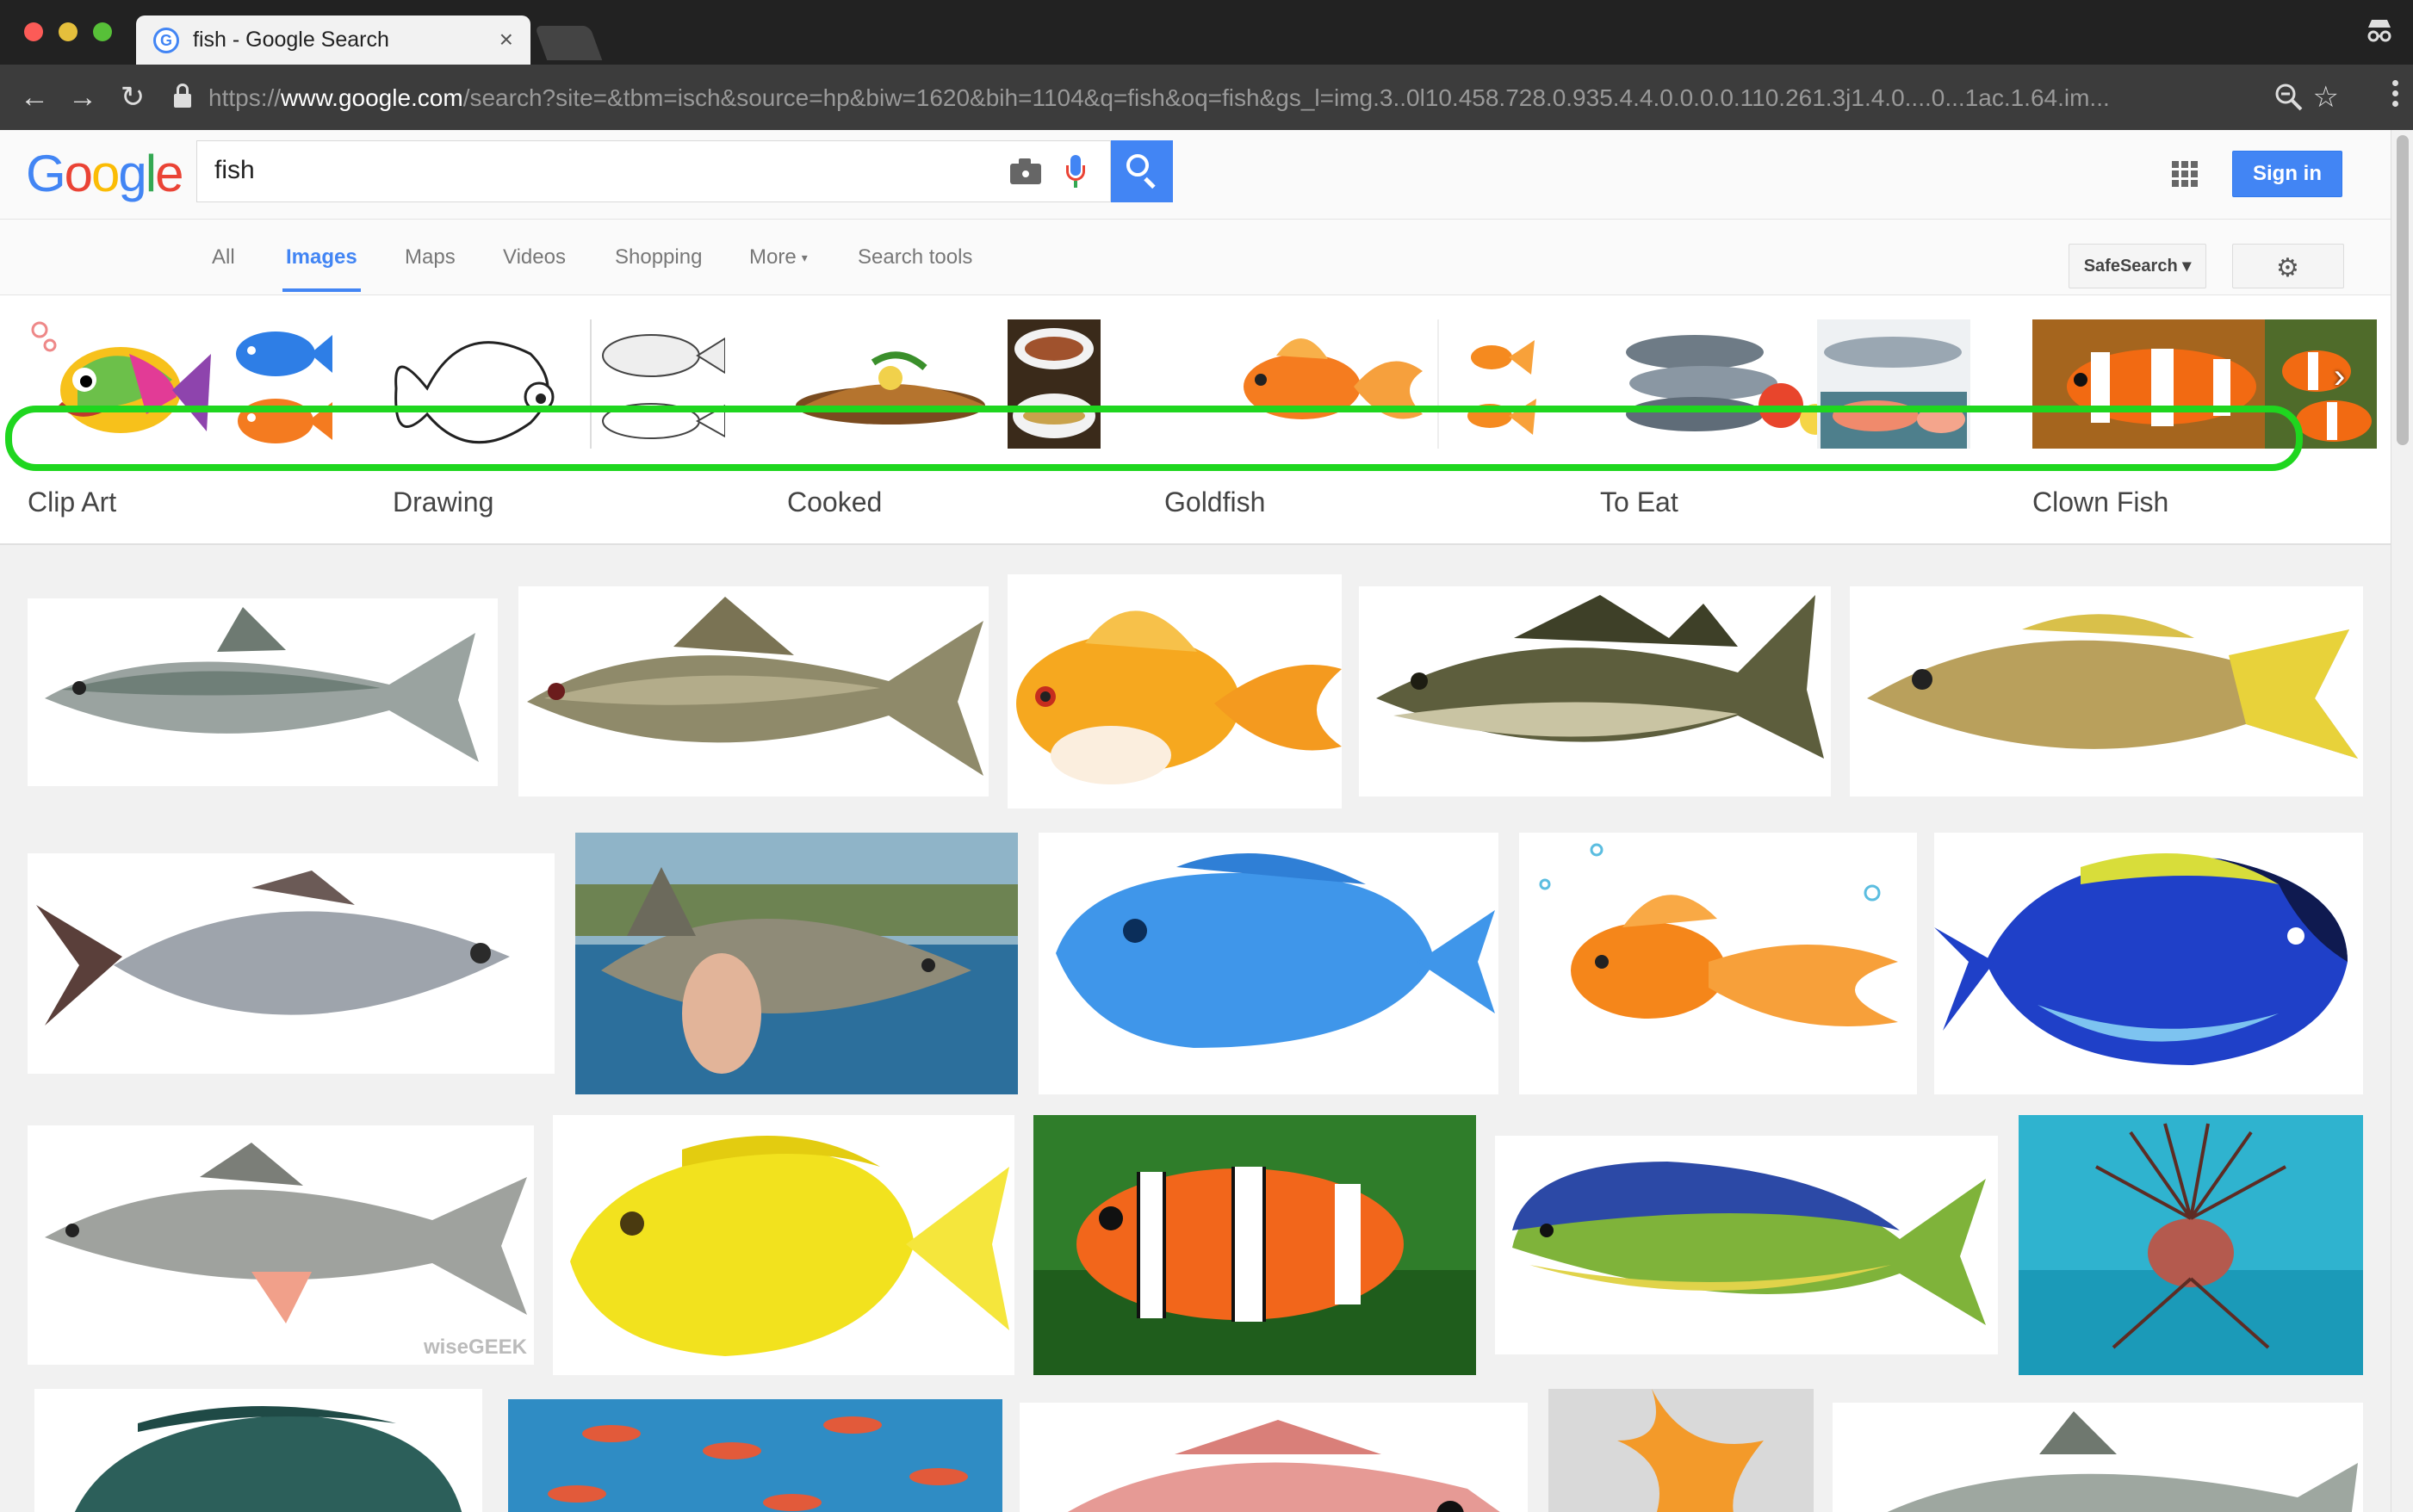  I want to click on search-box, so click(654, 171).